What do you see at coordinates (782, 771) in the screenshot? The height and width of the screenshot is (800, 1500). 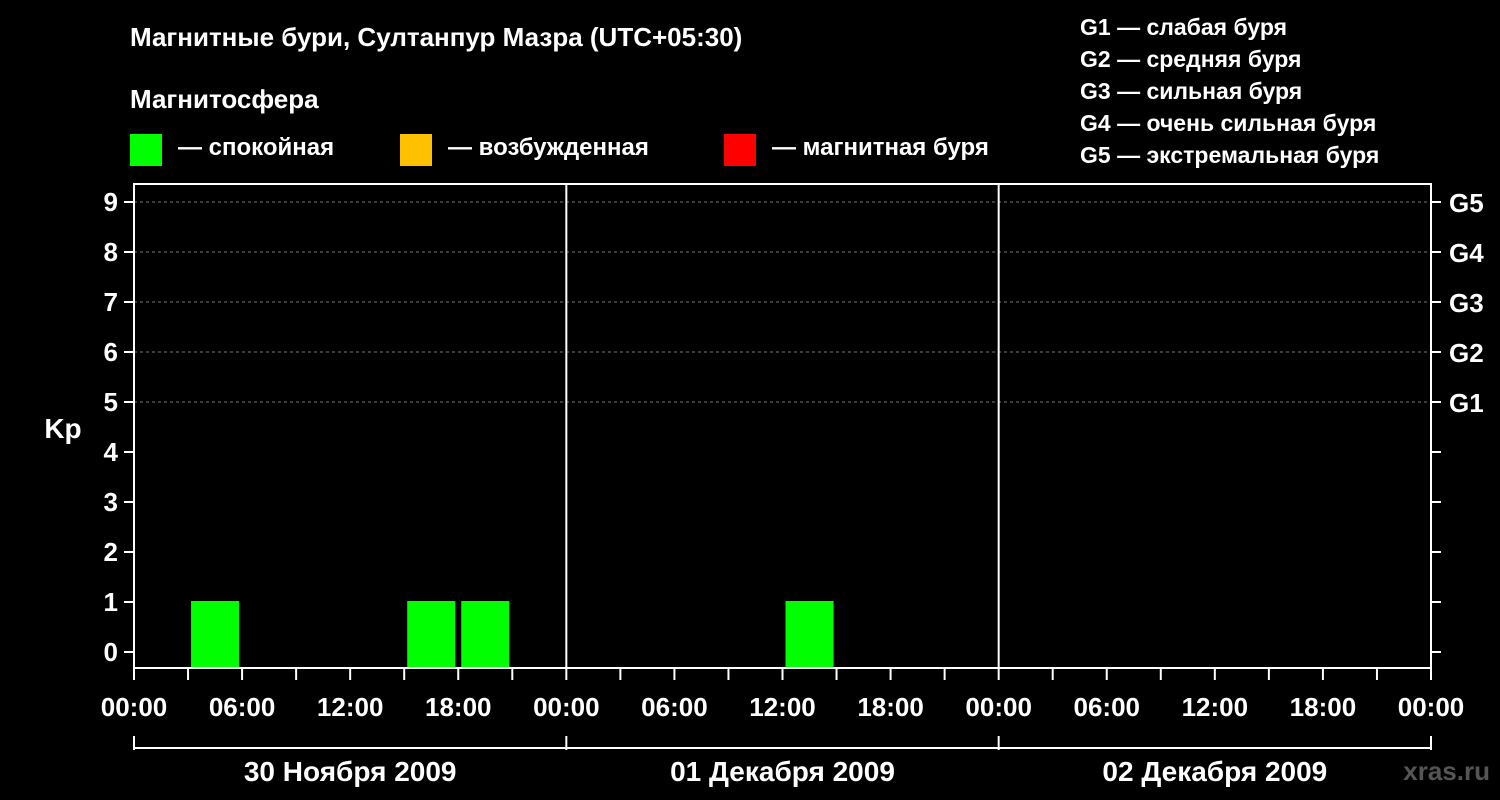 I see `day-label: 01 Декабря 2009` at bounding box center [782, 771].